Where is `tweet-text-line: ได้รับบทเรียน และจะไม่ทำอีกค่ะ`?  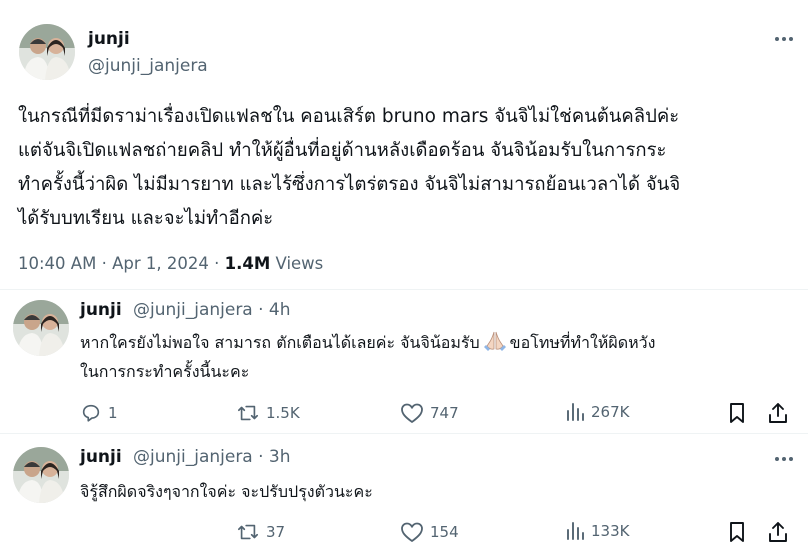
tweet-text-line: ได้รับบทเรียน และจะไม่ทำอีกค่ะ is located at coordinates (146, 218).